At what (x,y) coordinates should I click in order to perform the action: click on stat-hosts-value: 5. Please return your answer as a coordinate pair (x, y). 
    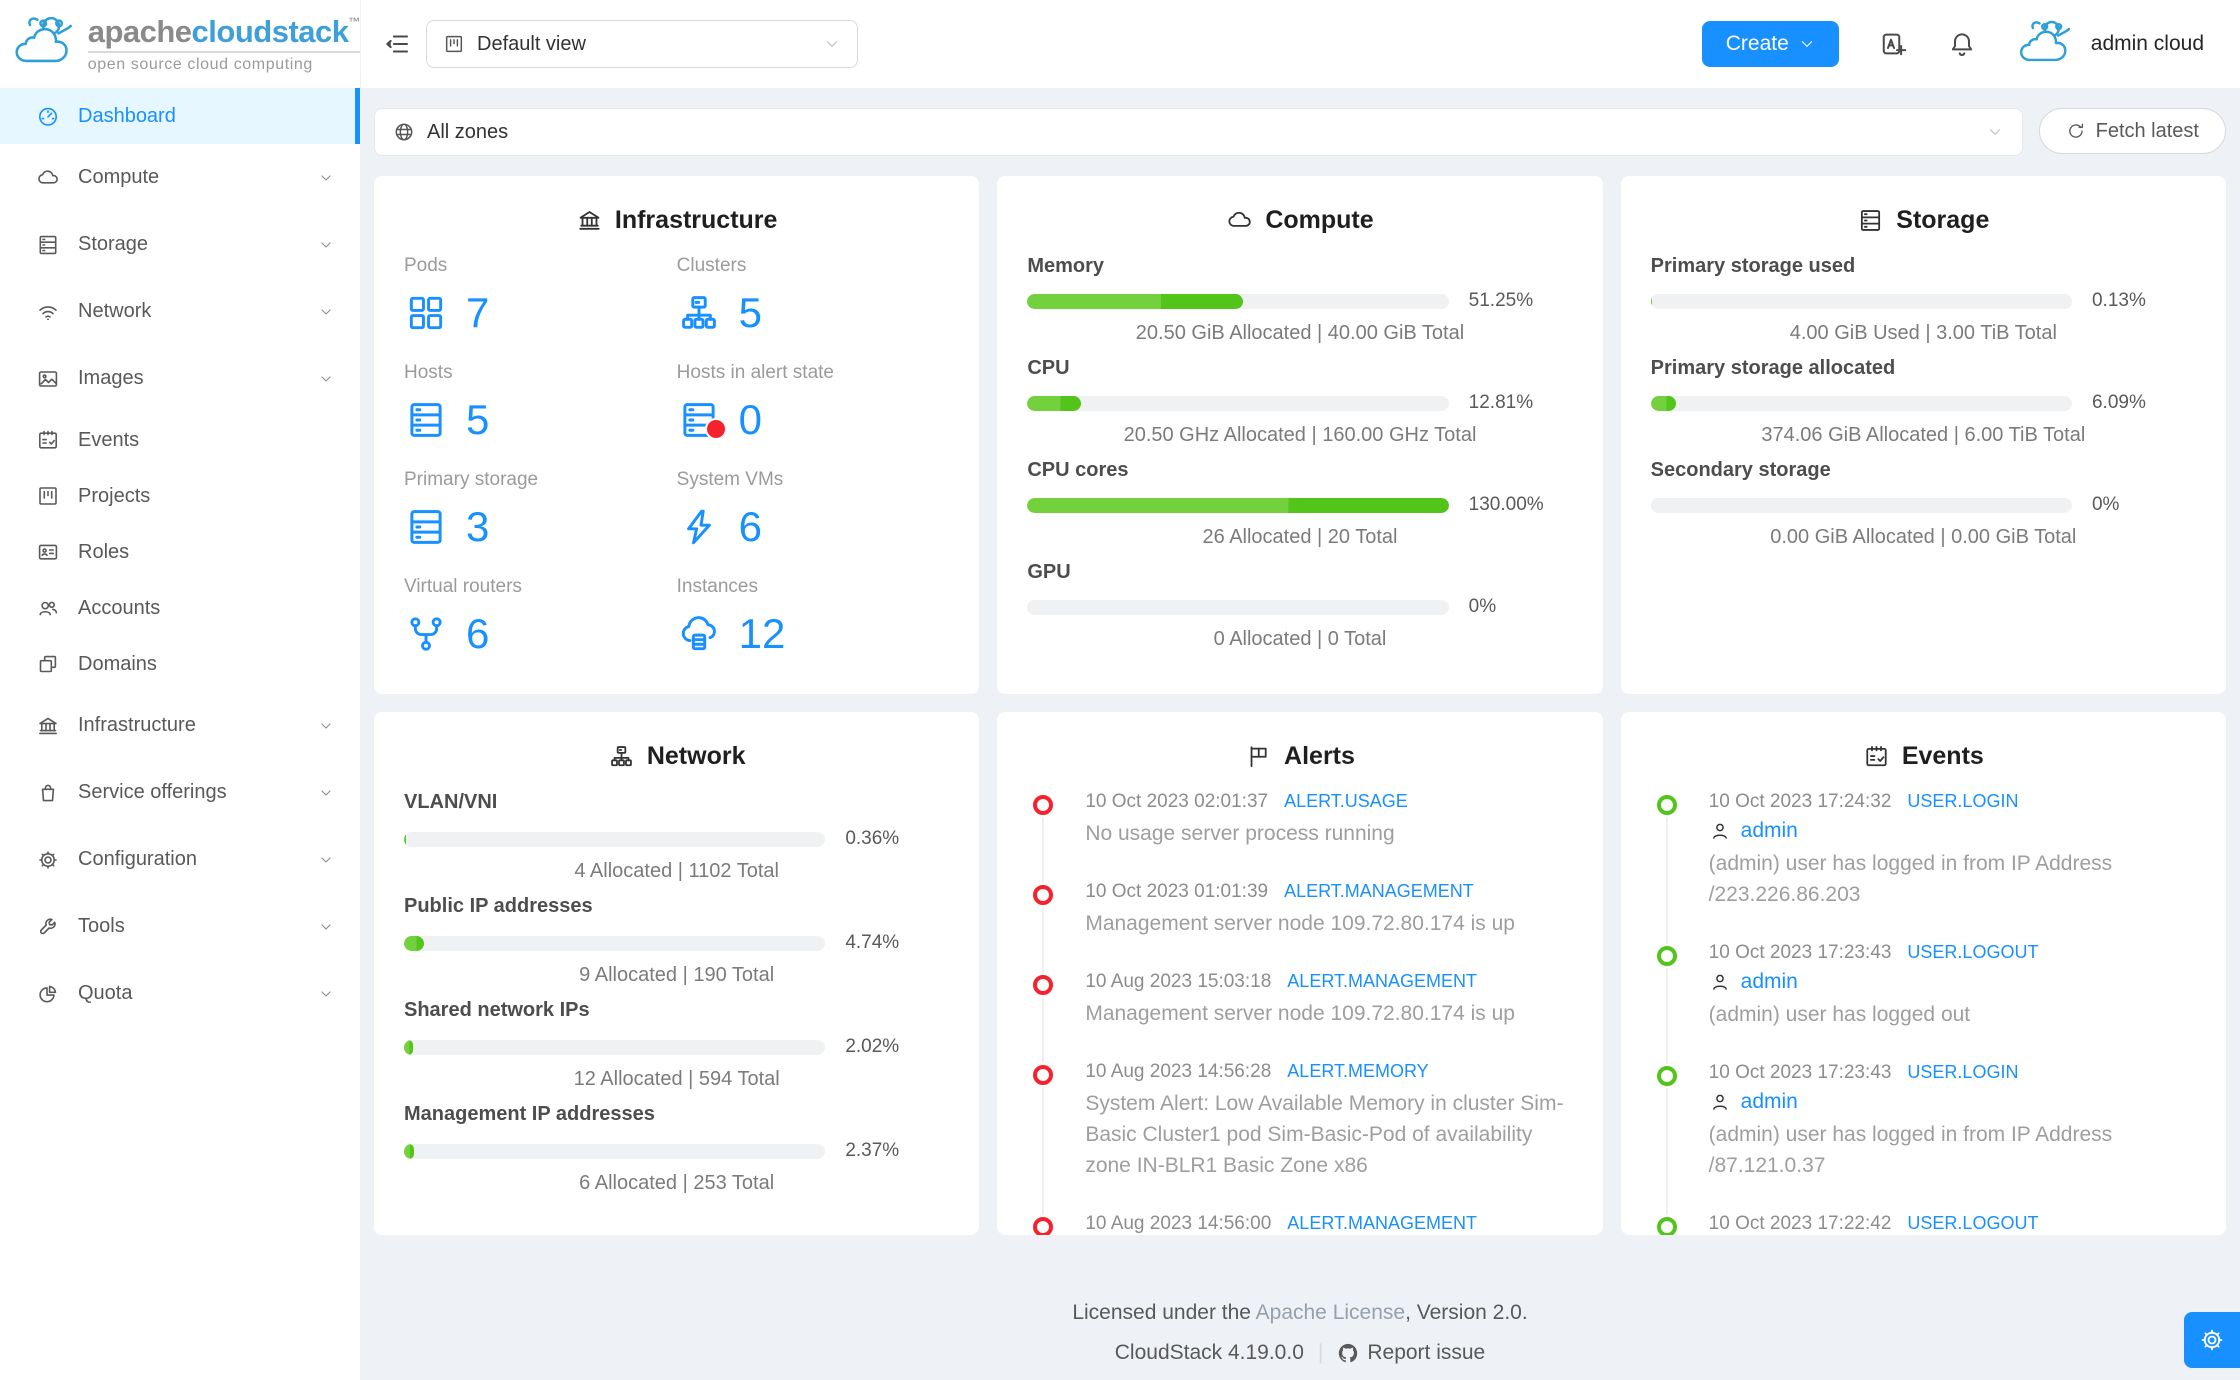
    Looking at the image, I should click on (540, 420).